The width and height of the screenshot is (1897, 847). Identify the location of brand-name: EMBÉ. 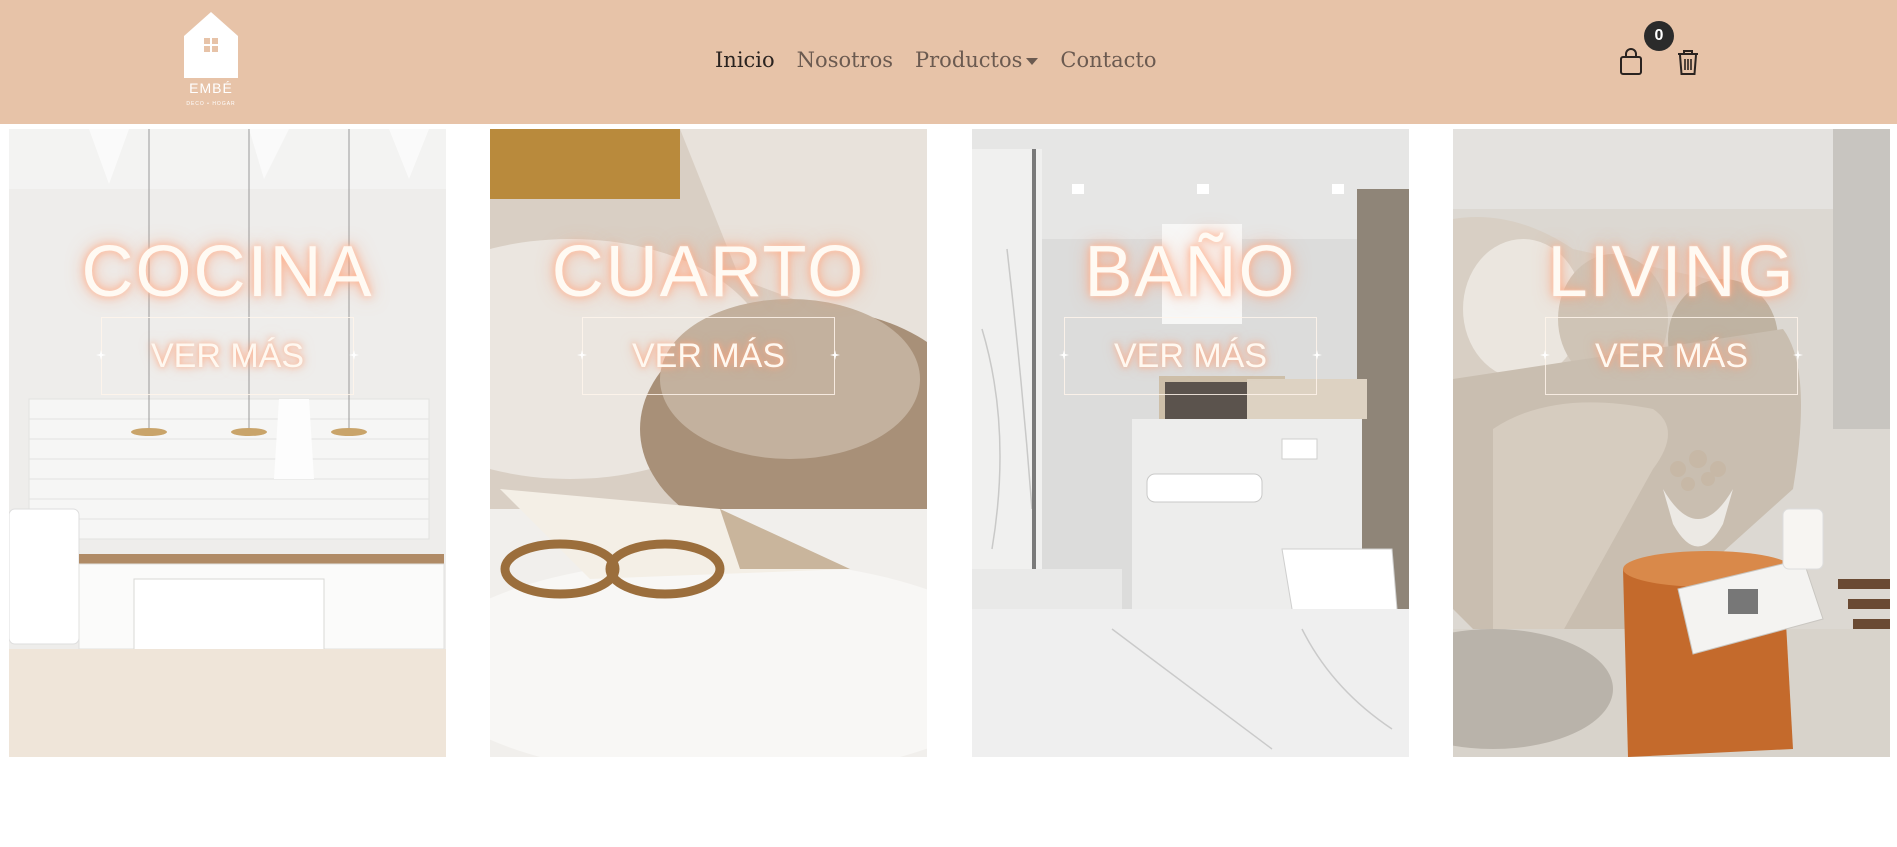
(211, 88).